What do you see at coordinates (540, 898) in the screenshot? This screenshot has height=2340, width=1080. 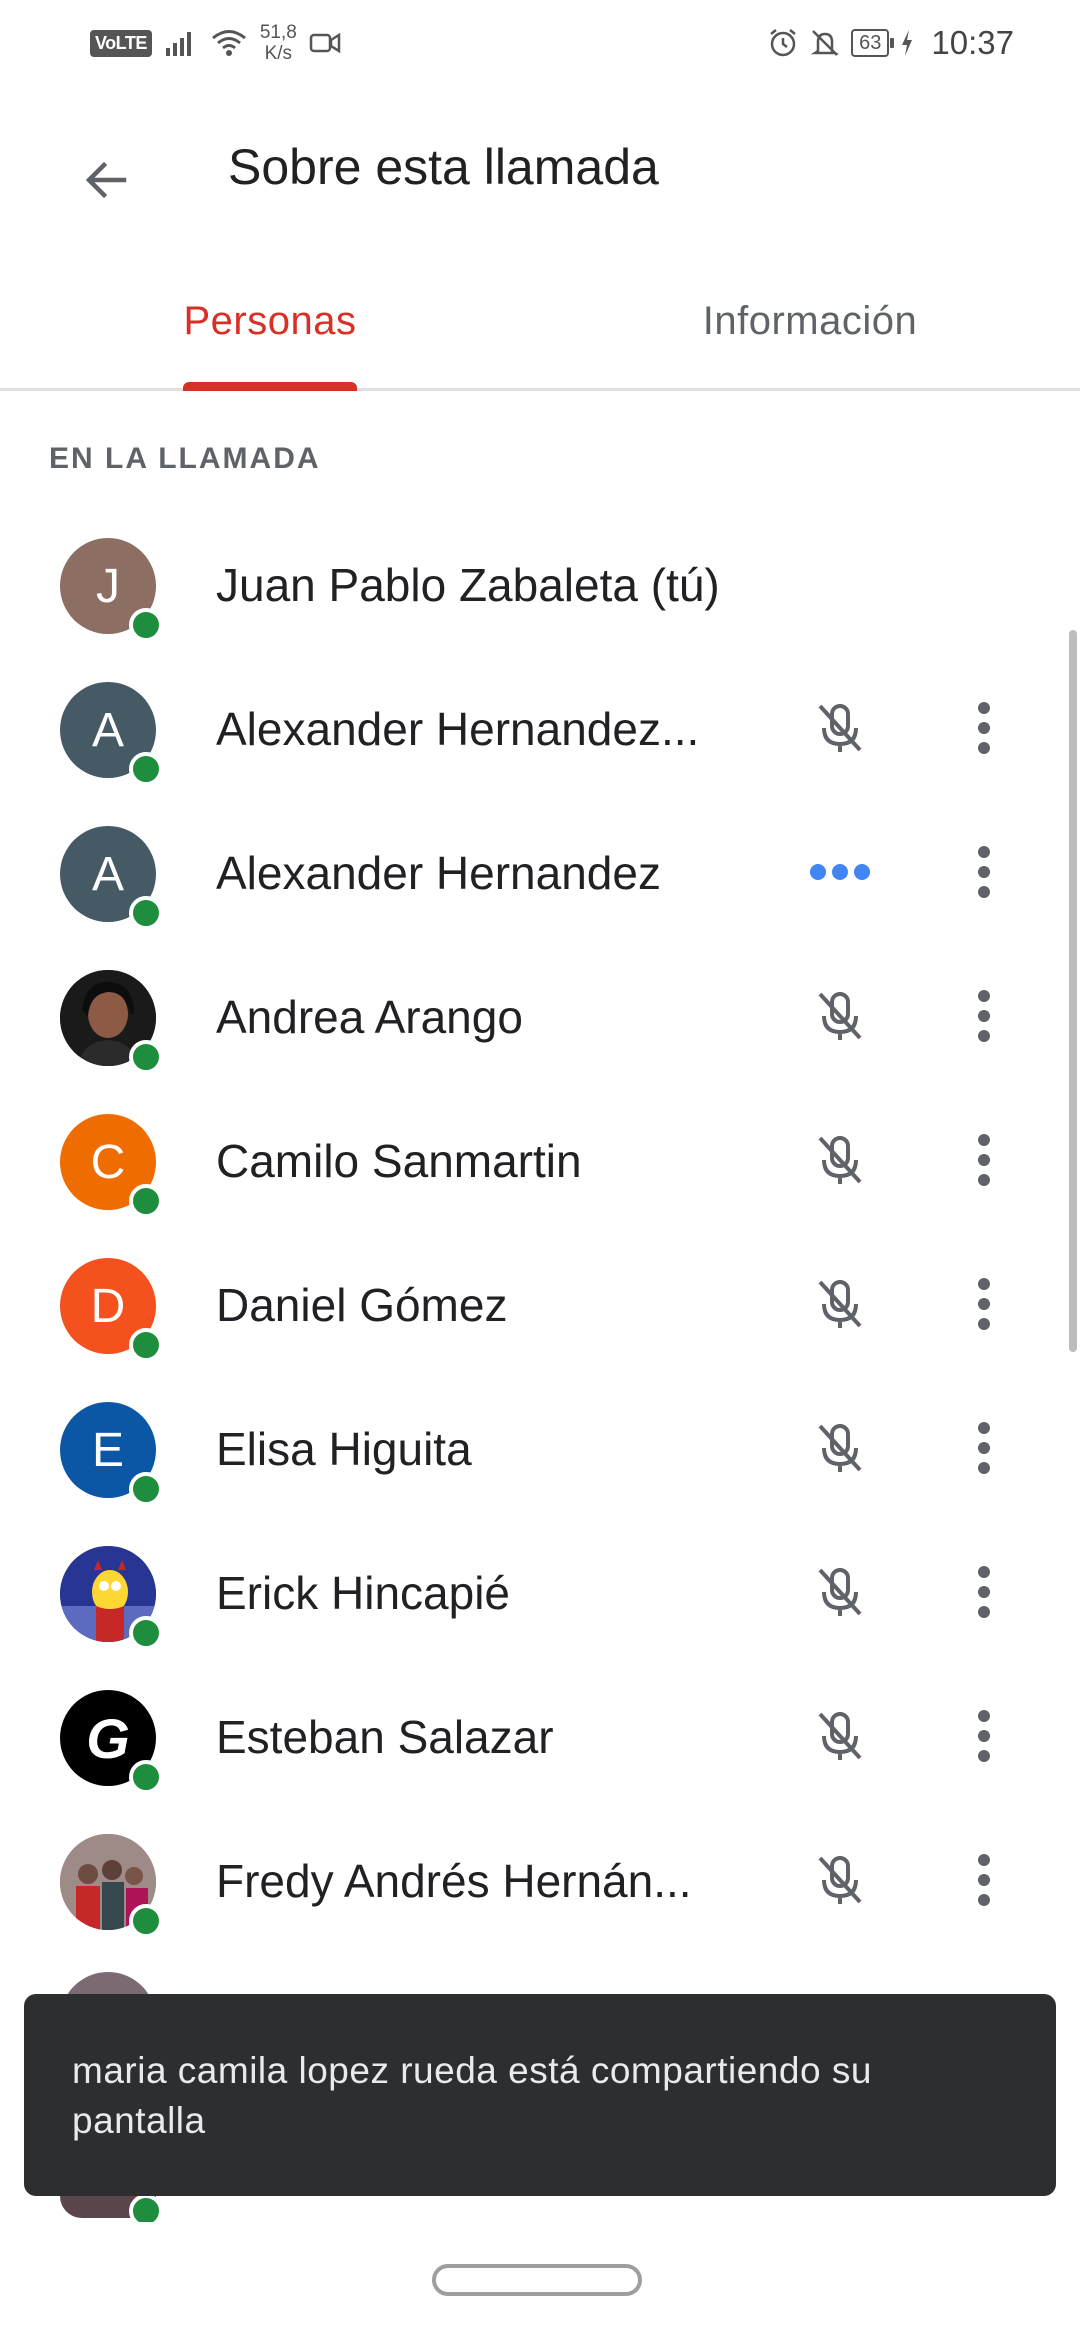 I see `participant-row: A Alexander Hernandez` at bounding box center [540, 898].